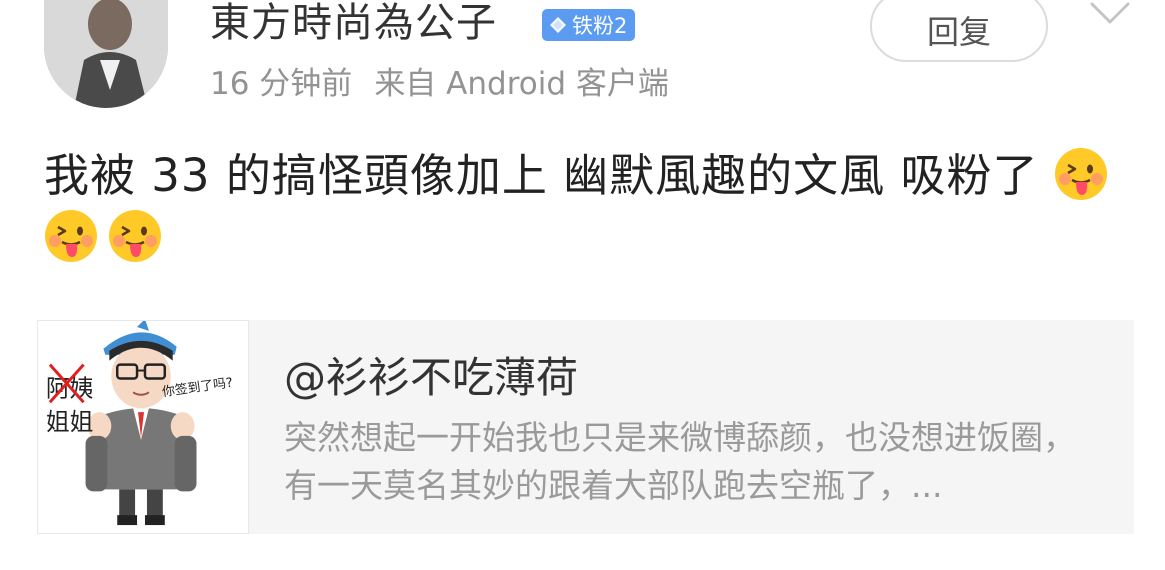 This screenshot has height=570, width=1165. I want to click on chevron-down-icon, so click(1110, 13).